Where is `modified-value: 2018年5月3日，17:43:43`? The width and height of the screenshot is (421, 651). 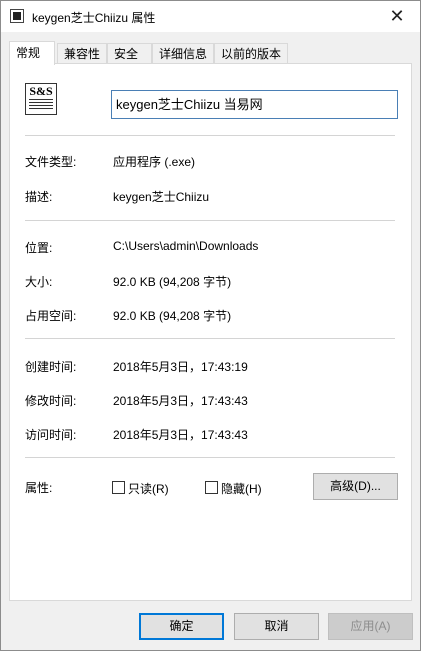 modified-value: 2018年5月3日，17:43:43 is located at coordinates (180, 401).